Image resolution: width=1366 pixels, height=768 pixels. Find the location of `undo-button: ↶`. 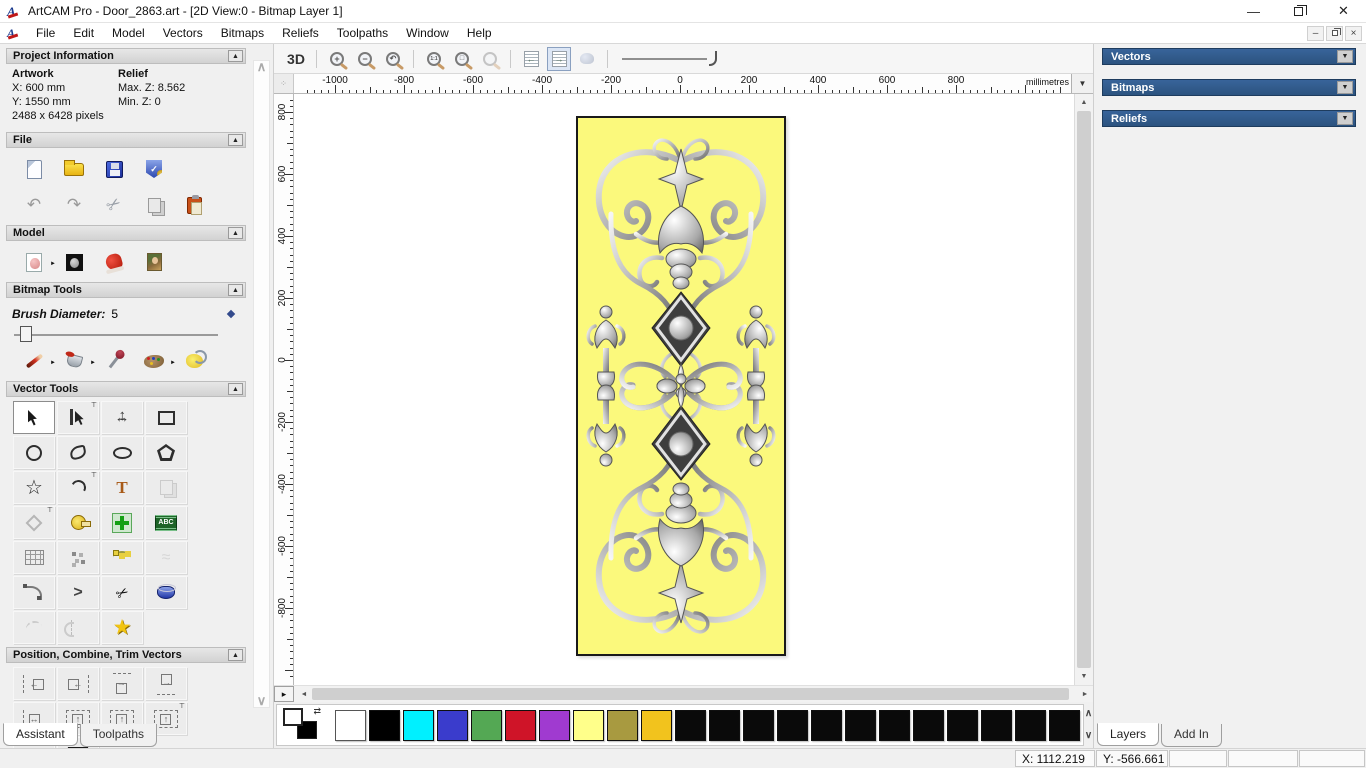

undo-button: ↶ is located at coordinates (34, 205).